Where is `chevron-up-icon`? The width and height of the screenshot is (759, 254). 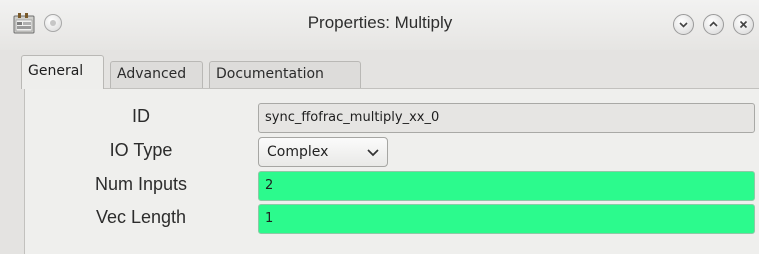
chevron-up-icon is located at coordinates (713, 24).